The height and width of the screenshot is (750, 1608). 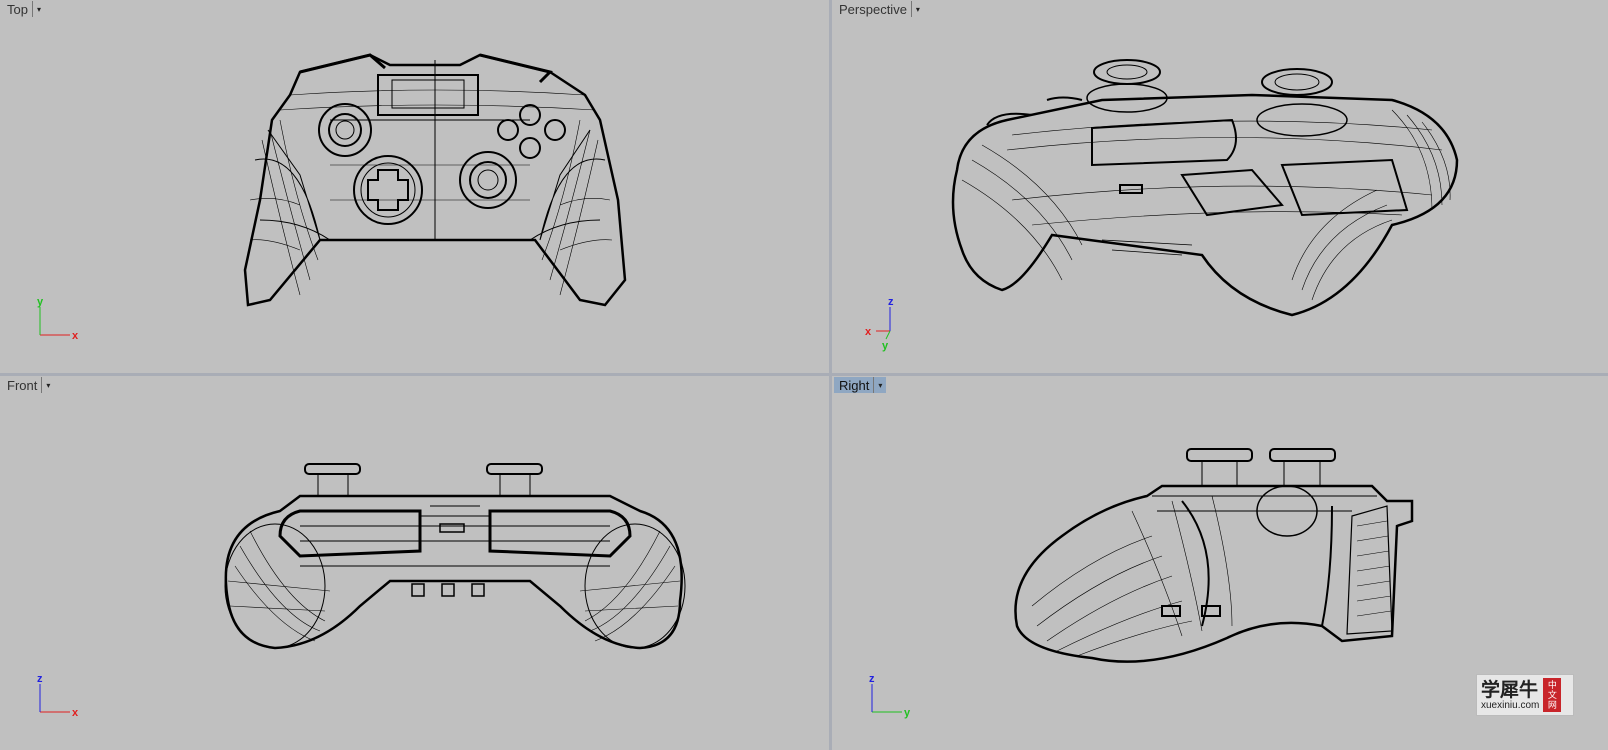 I want to click on seal-char: 中, so click(x=1552, y=685).